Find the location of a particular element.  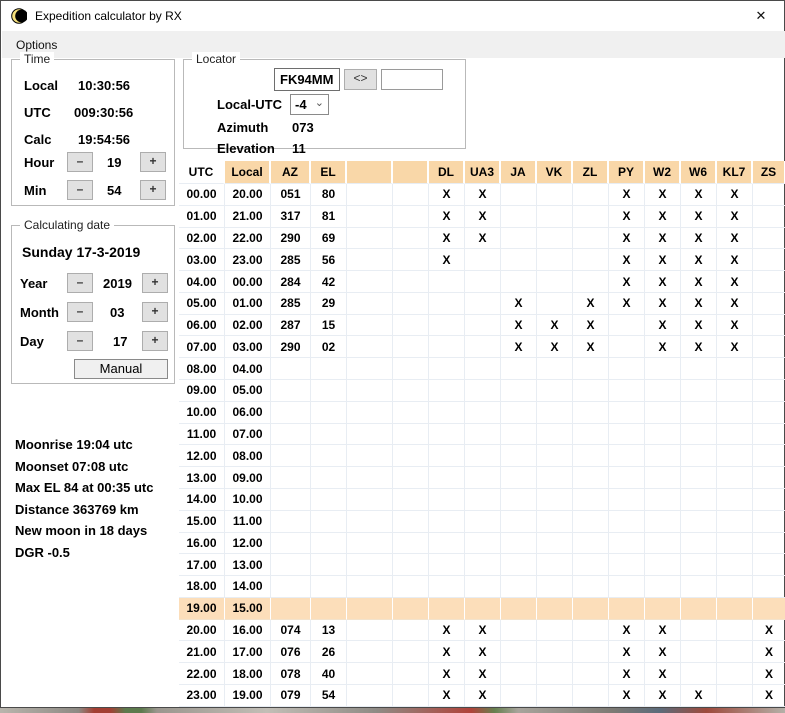

title-bar: Expedition calculator by RX ✕ is located at coordinates (392, 16).